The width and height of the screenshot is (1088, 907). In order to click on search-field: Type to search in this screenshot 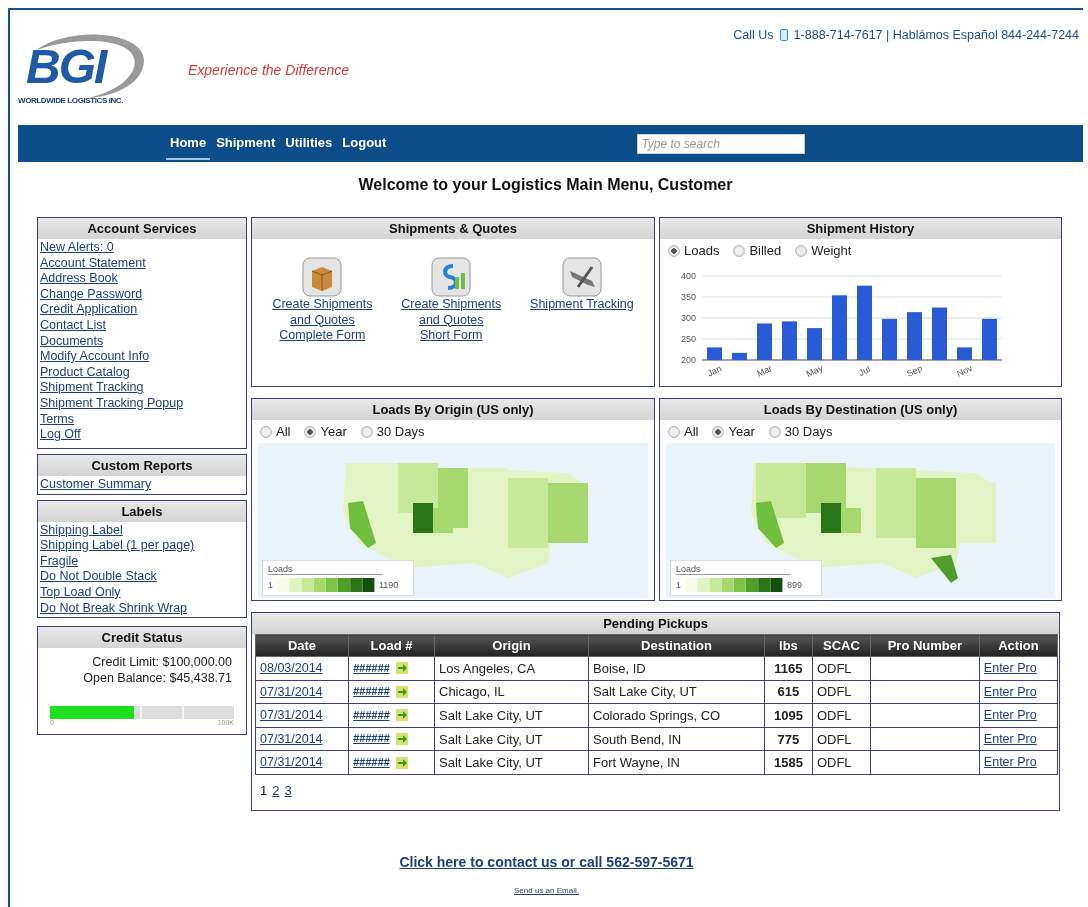, I will do `click(721, 143)`.